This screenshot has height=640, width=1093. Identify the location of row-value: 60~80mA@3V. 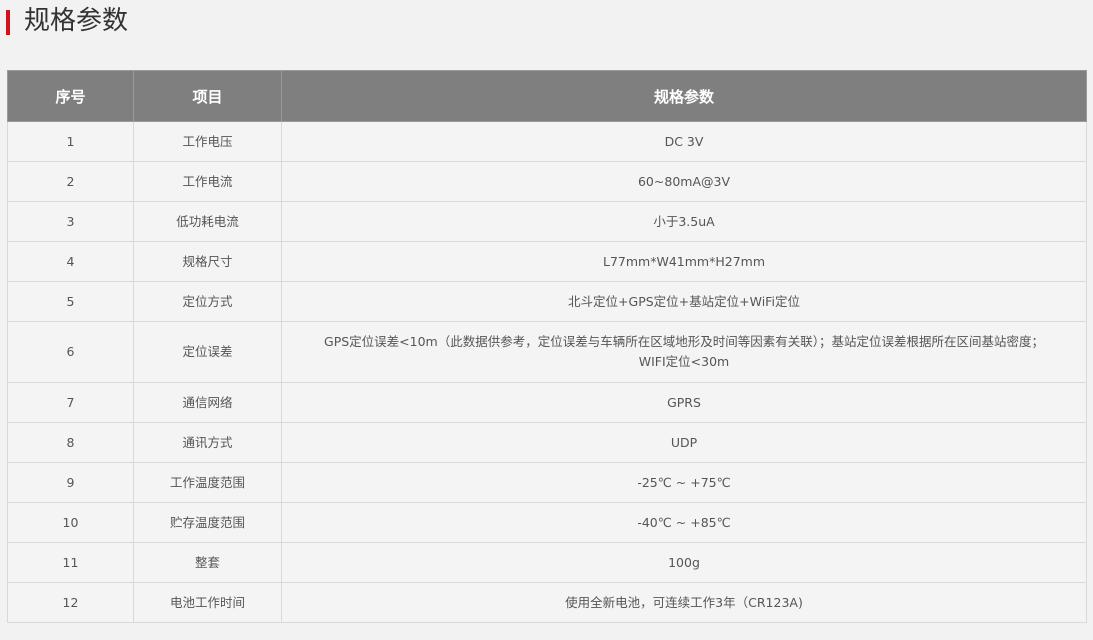
(684, 181).